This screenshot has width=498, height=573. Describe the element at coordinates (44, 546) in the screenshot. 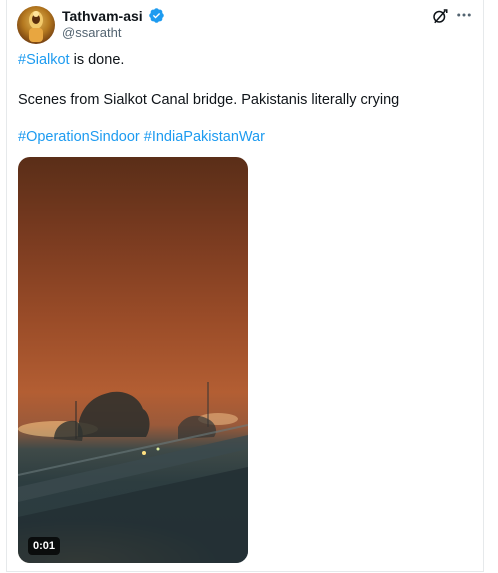

I see `video-duration-badge: 0:01` at that location.